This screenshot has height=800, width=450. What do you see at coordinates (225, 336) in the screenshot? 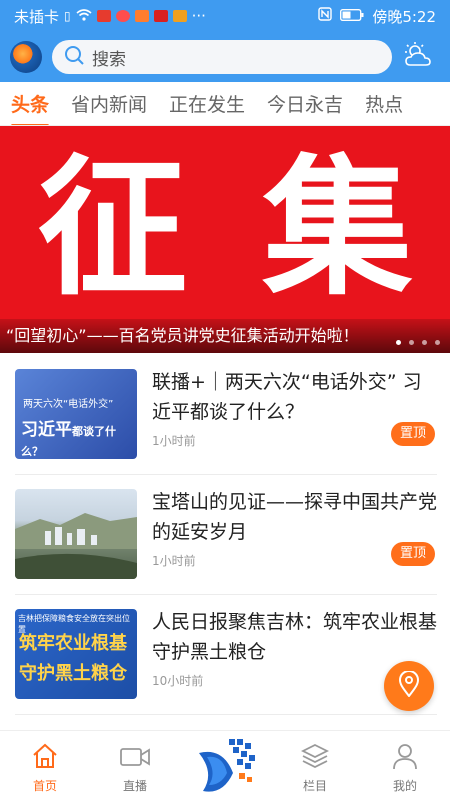
I see `banner-caption: “回望初心”——百名党员讲党史征集活动开始啦！` at bounding box center [225, 336].